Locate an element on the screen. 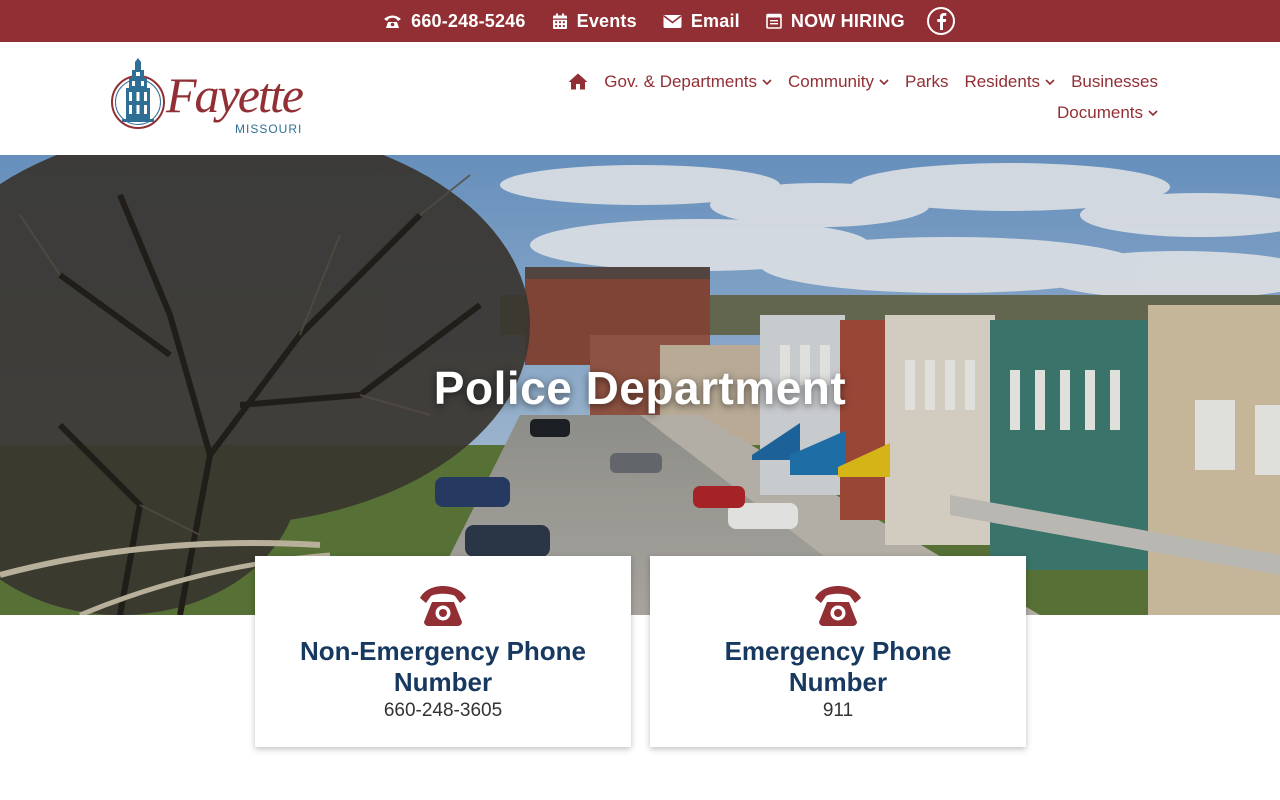  nav-home is located at coordinates (578, 81).